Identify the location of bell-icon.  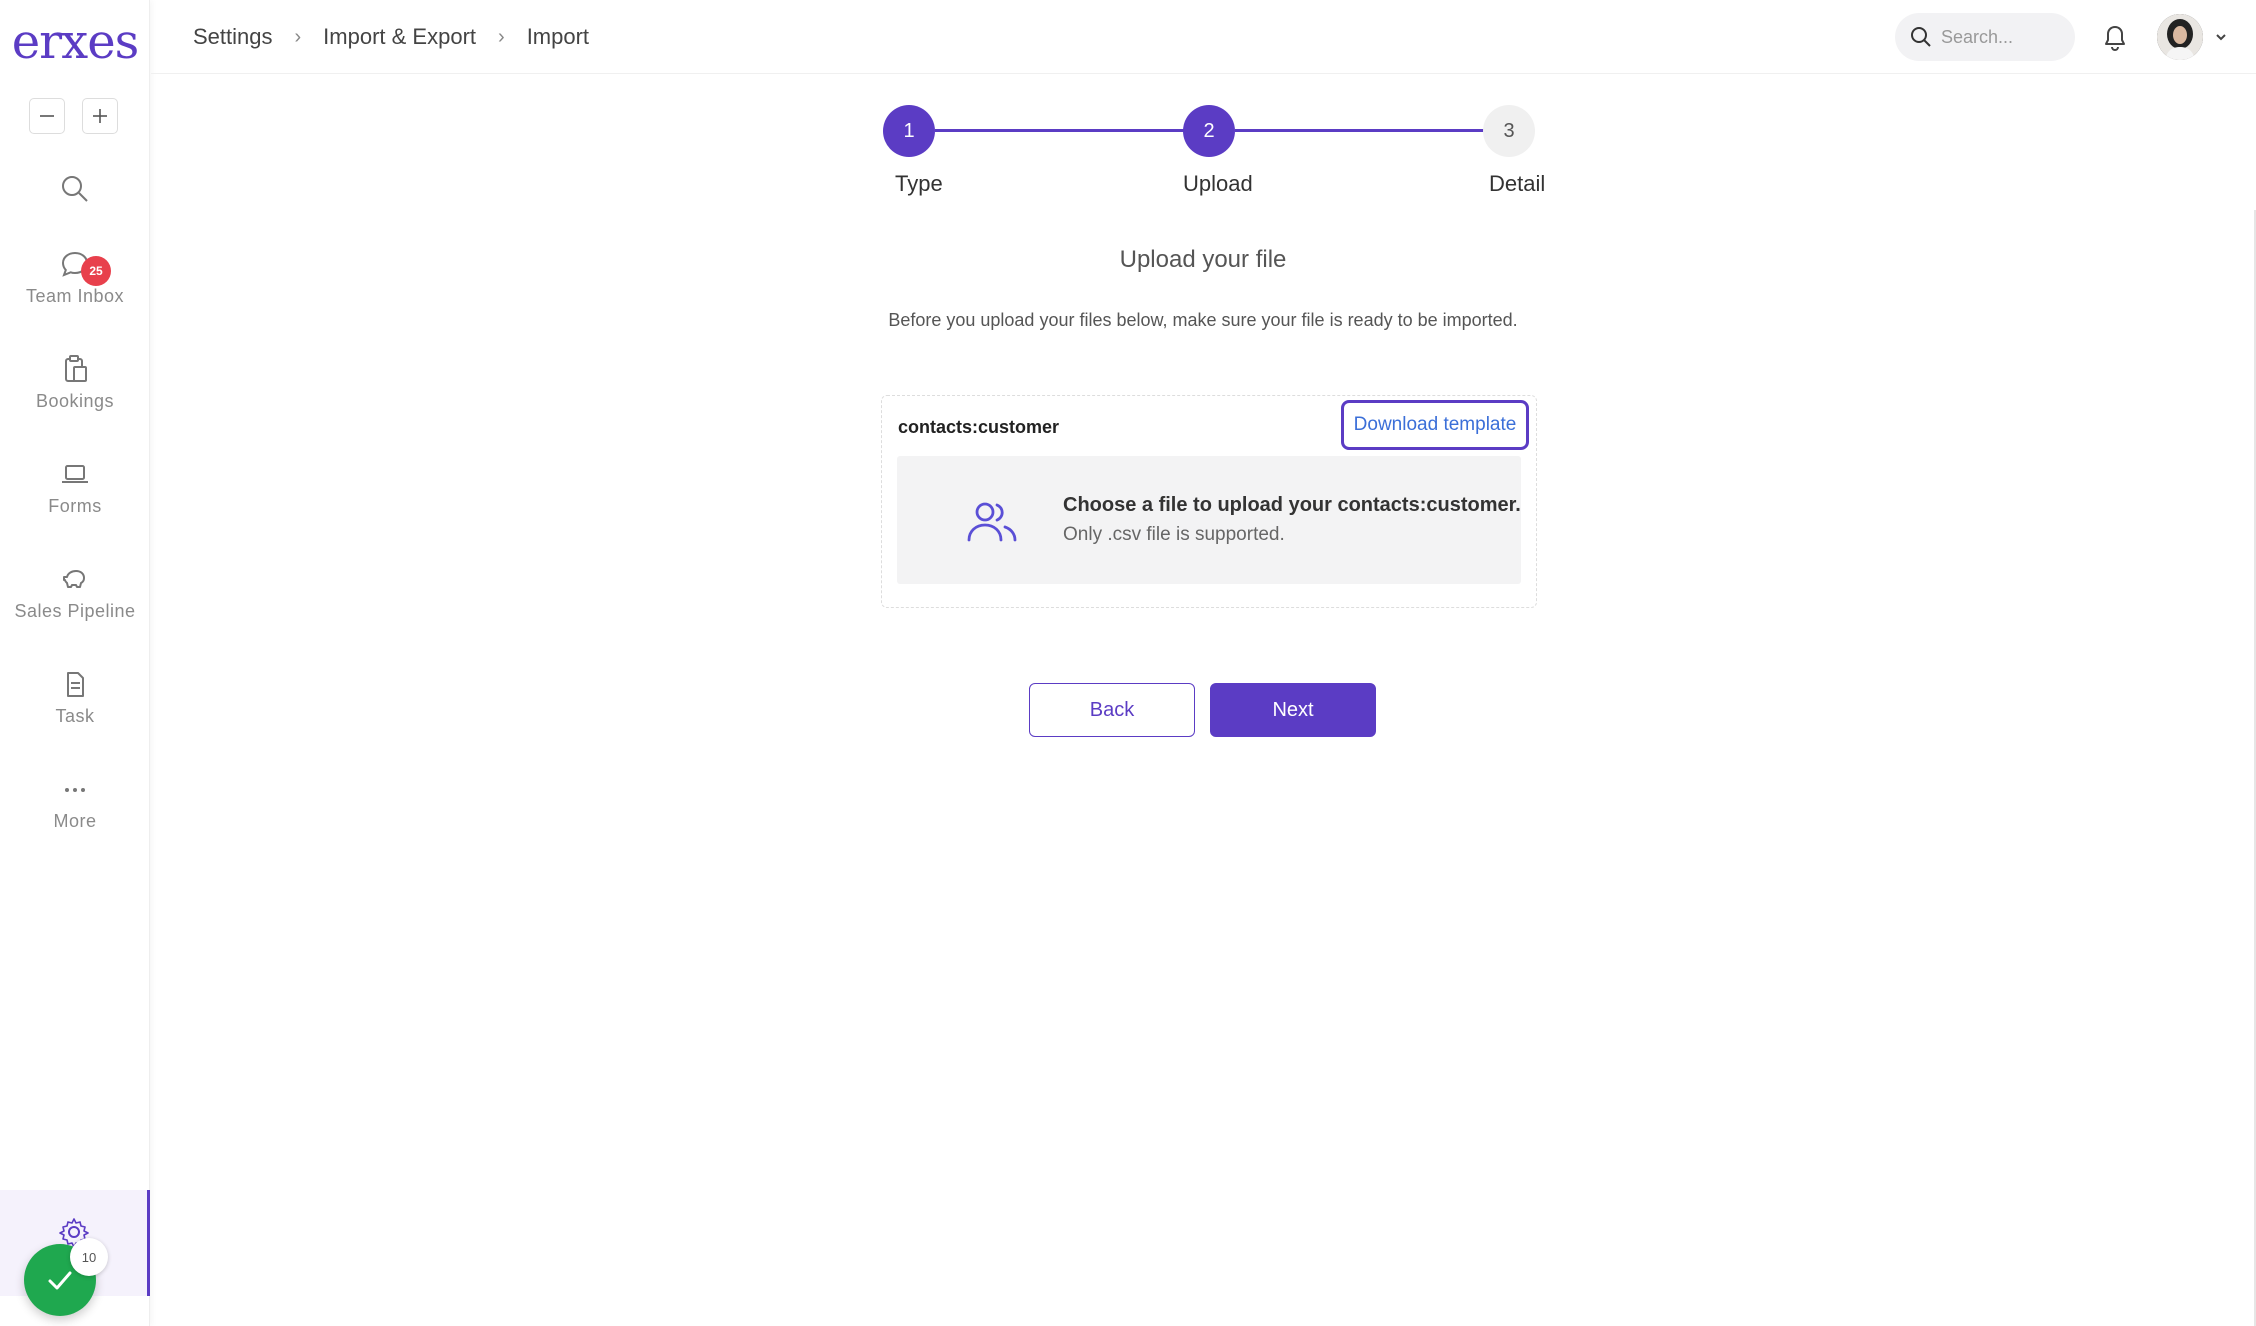
(2115, 39).